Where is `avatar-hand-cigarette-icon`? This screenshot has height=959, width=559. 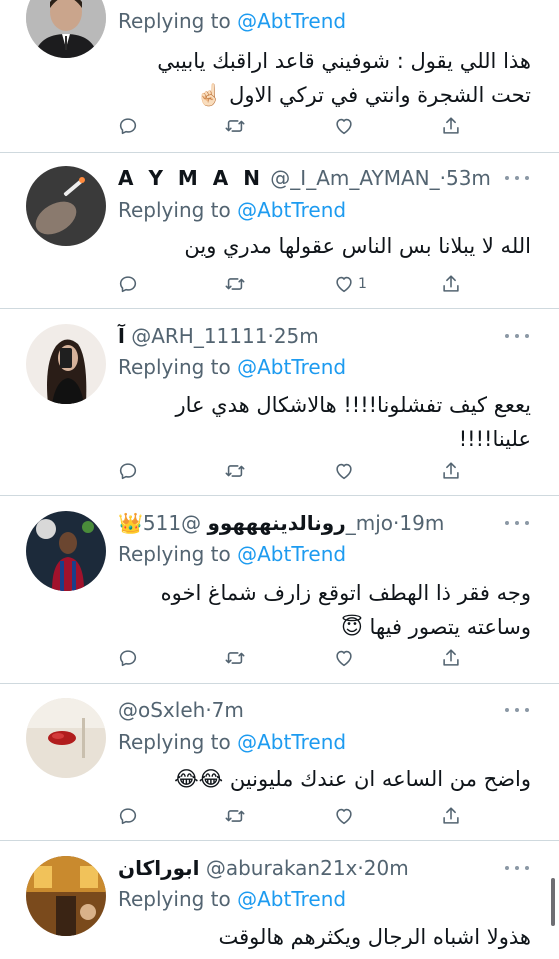 avatar-hand-cigarette-icon is located at coordinates (66, 206).